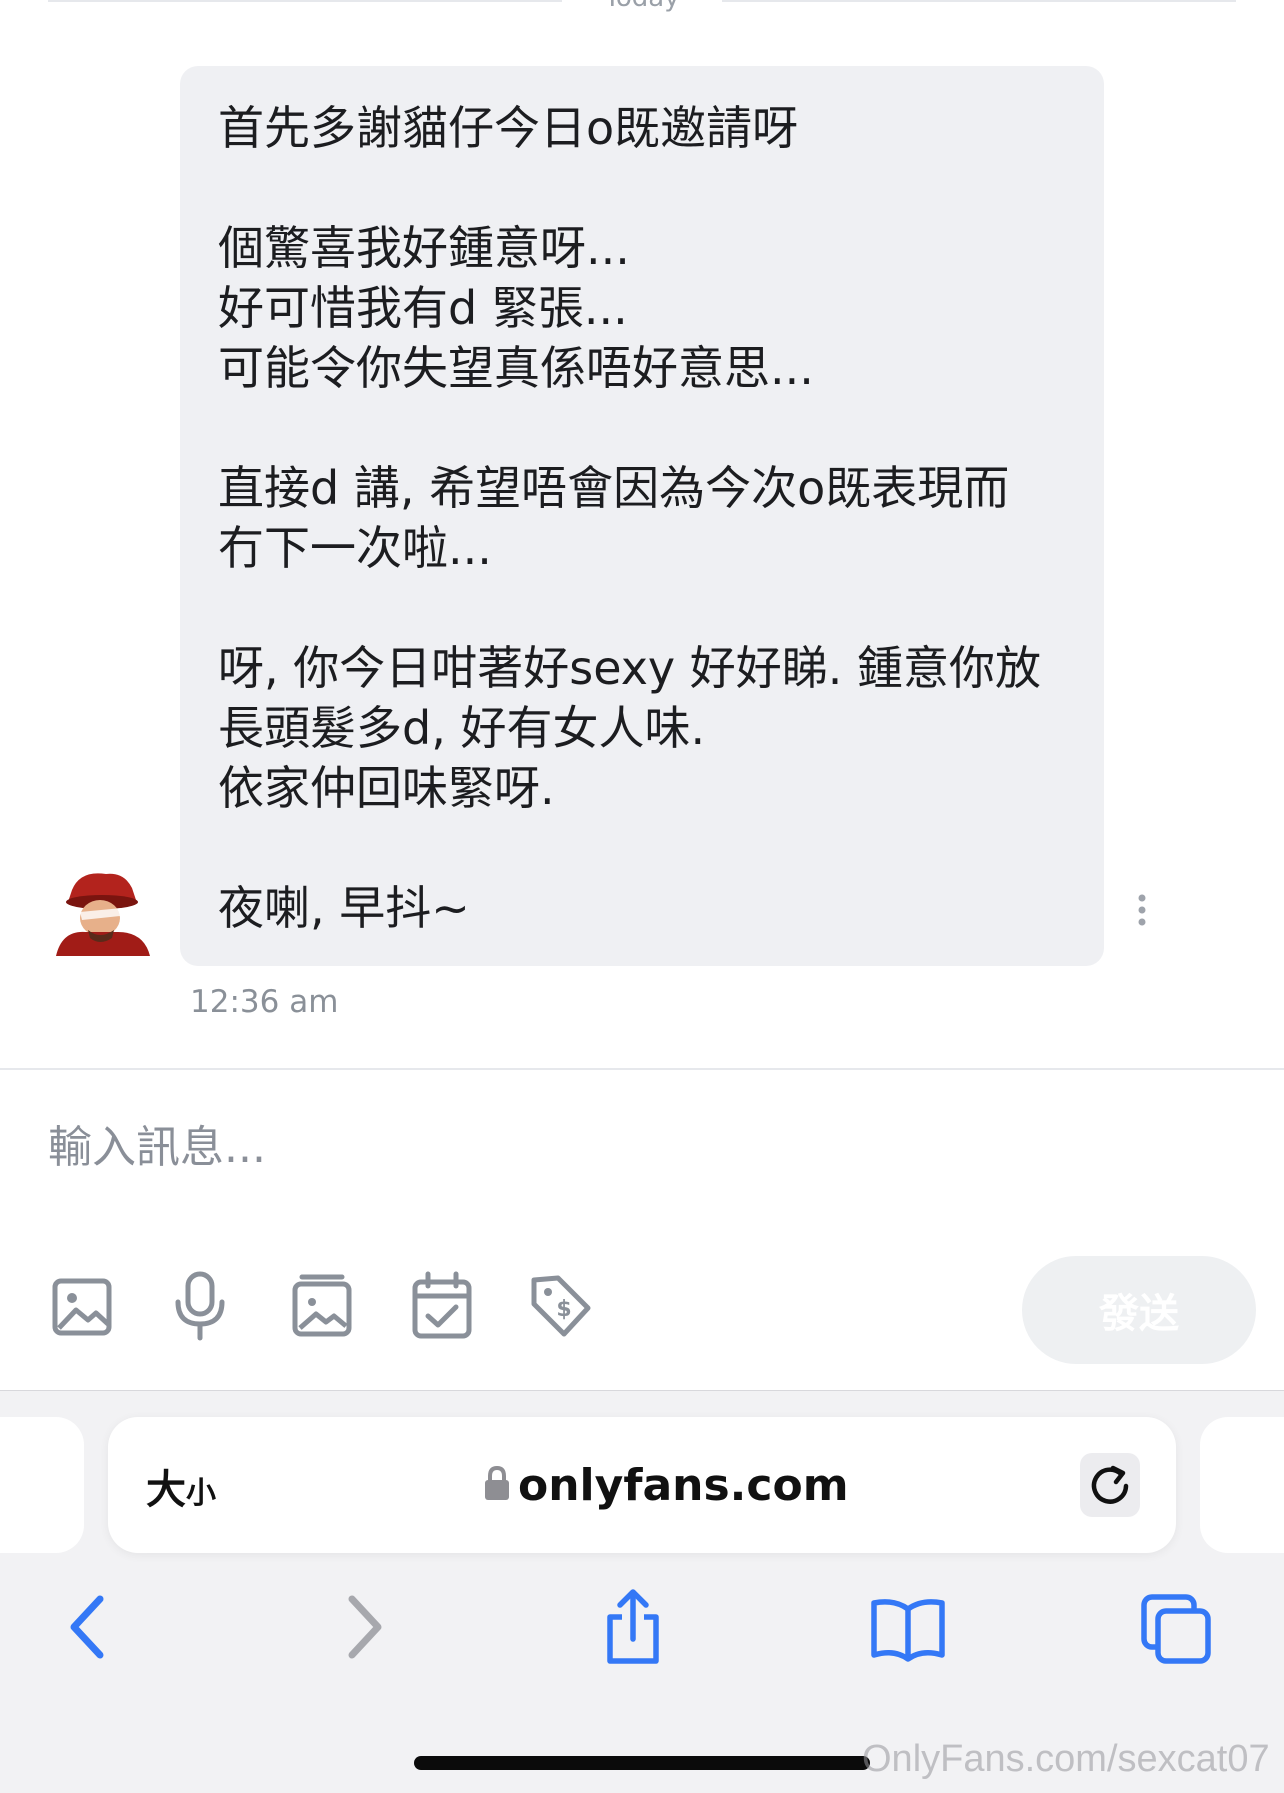 Image resolution: width=1284 pixels, height=1793 pixels. I want to click on url-display: onlyfans.com, so click(666, 1485).